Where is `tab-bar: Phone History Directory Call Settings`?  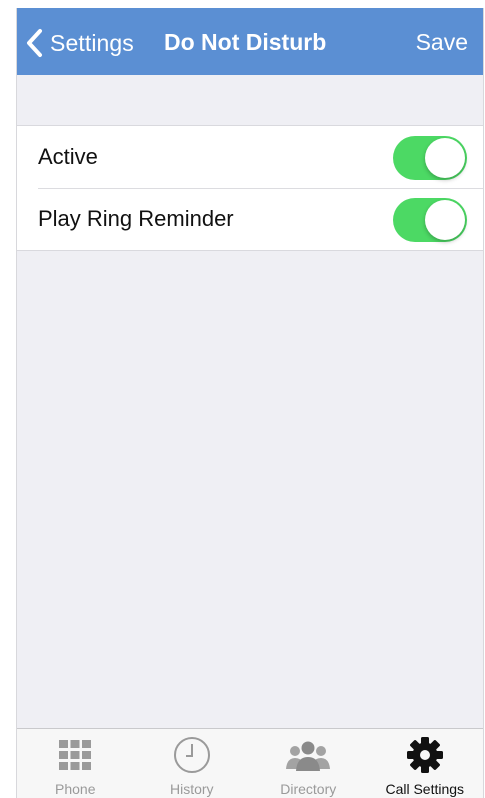 tab-bar: Phone History Directory Call Settings is located at coordinates (250, 763).